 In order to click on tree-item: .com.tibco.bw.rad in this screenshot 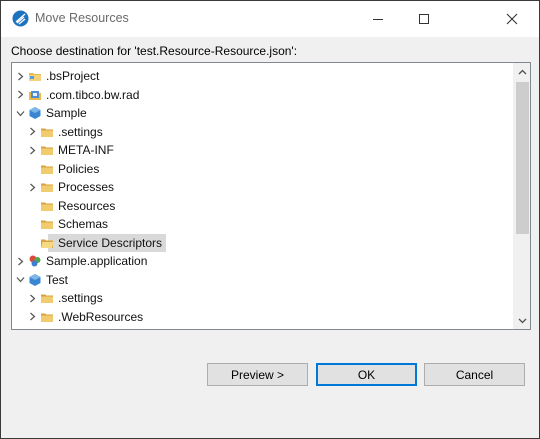, I will do `click(77, 95)`.